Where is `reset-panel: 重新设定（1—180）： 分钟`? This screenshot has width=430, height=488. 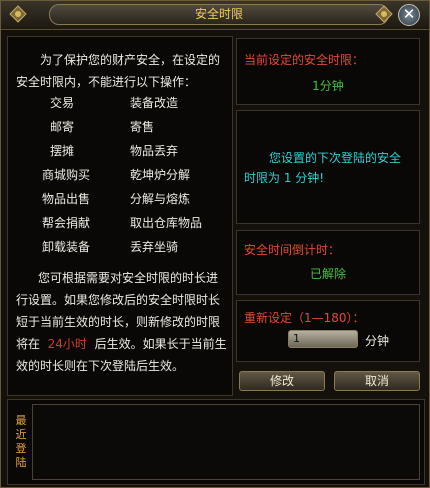
reset-panel: 重新设定（1—180）： 分钟 is located at coordinates (328, 331).